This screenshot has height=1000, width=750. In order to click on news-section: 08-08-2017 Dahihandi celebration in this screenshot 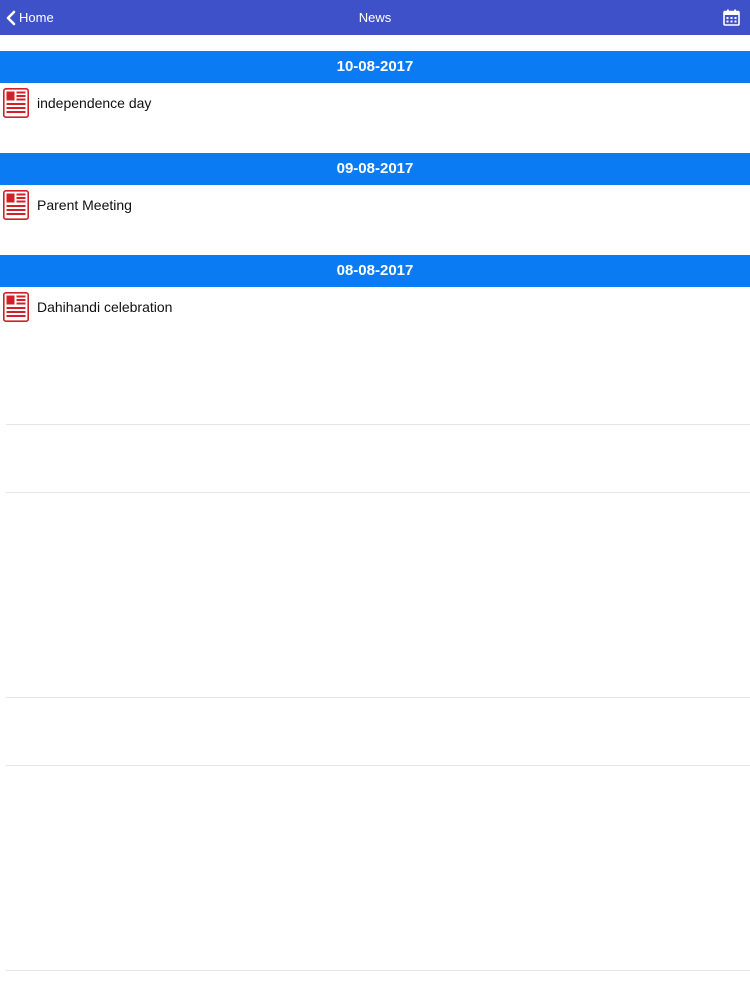, I will do `click(375, 306)`.